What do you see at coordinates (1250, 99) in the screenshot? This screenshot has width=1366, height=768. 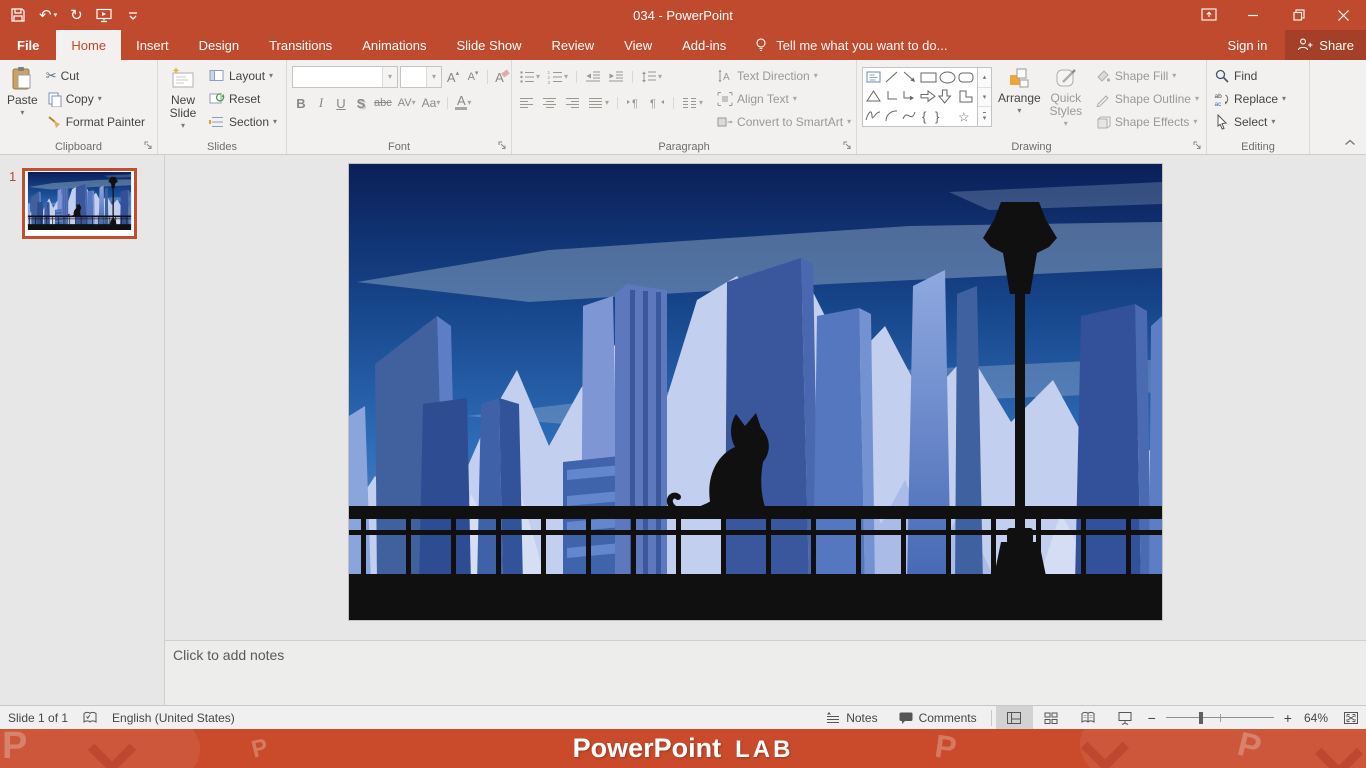 I see `replace-button: ab ac Replace ▾` at bounding box center [1250, 99].